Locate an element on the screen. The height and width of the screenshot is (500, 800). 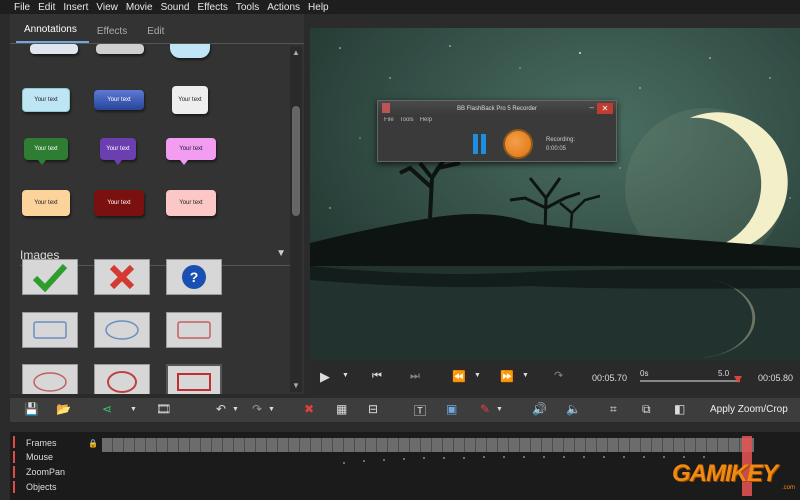
tab-effects: Effects is located at coordinates (114, 34).